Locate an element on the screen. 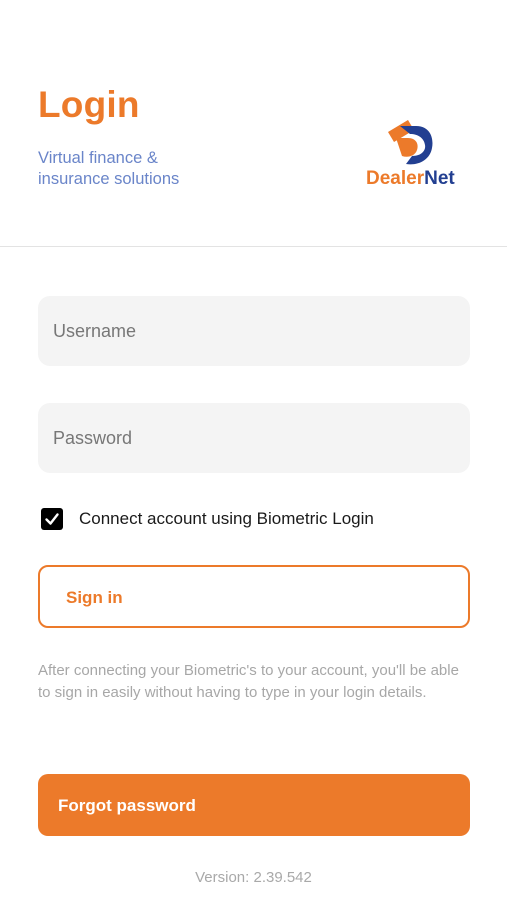 Image resolution: width=507 pixels, height=900 pixels. biometric-checkbox is located at coordinates (52, 519).